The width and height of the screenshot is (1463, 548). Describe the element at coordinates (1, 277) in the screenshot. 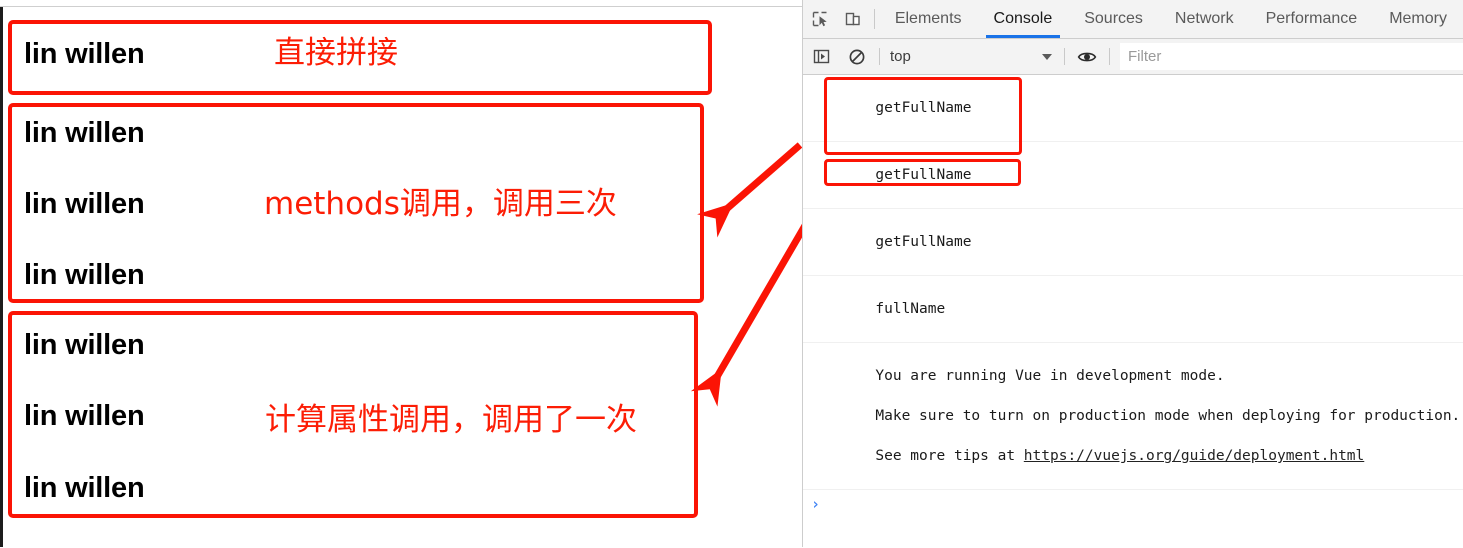

I see `page-left-edge` at that location.